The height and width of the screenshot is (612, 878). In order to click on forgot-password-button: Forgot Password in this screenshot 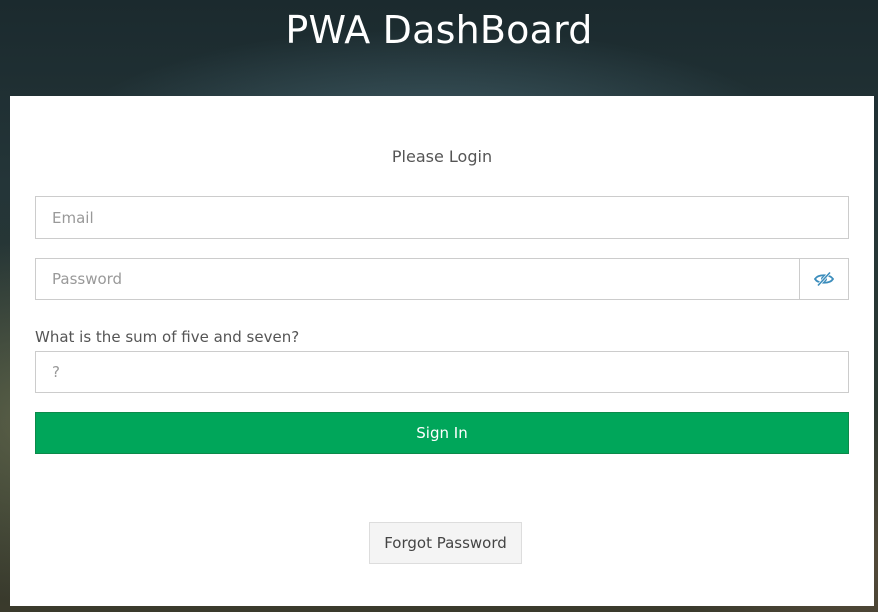, I will do `click(445, 543)`.